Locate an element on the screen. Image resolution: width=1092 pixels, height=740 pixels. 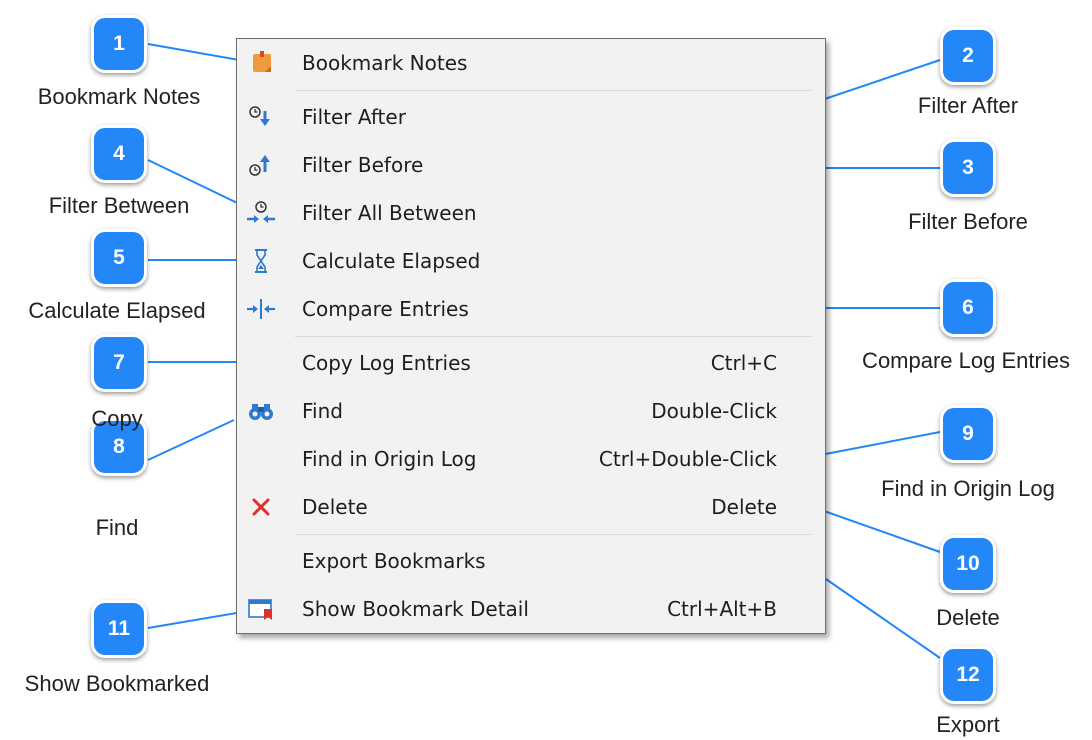
callout-caption-3: Filter Before is located at coordinates (968, 221).